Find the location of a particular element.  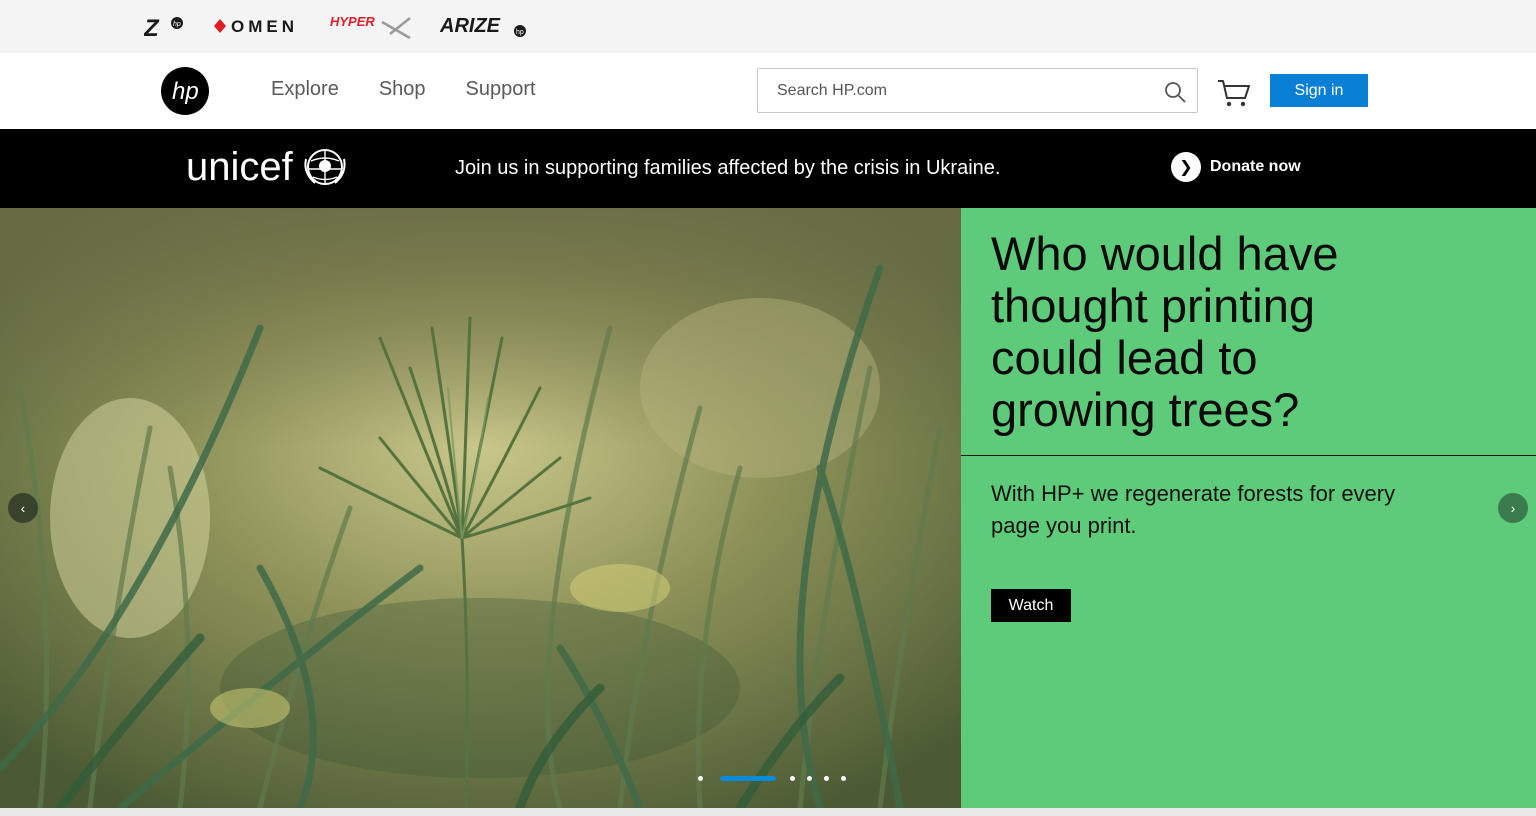

primary-nav: Explore Shop Support is located at coordinates (403, 89).